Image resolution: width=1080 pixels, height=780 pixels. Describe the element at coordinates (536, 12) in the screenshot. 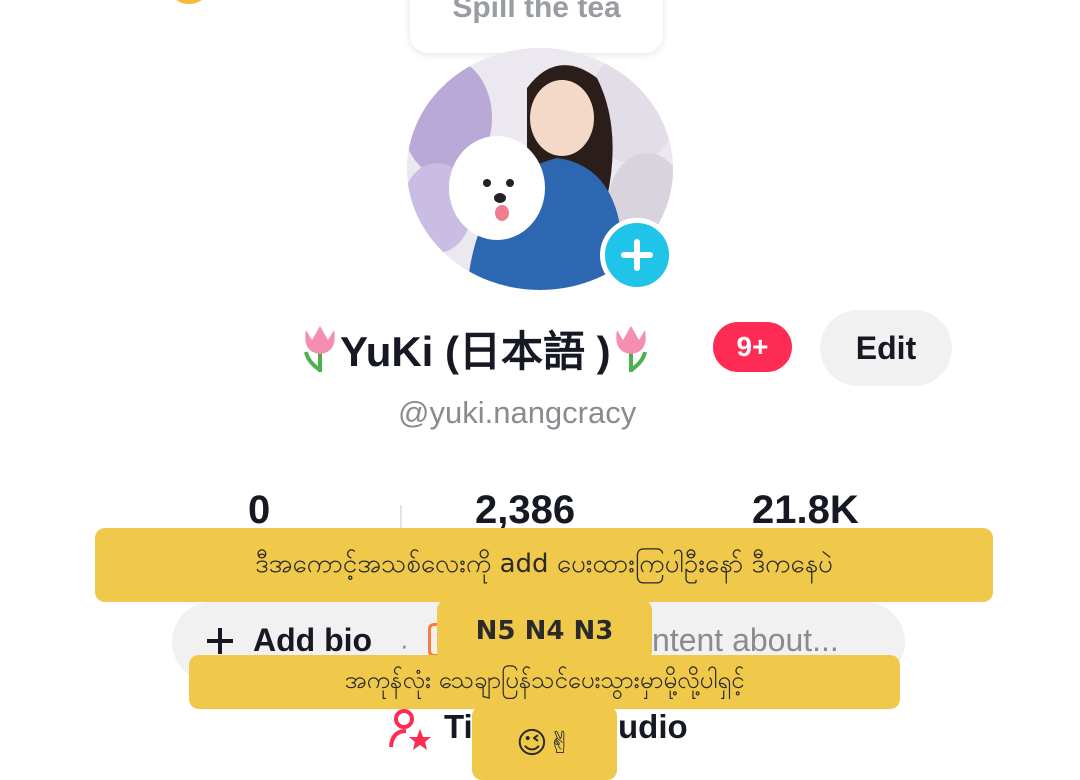

I see `status-bubble-text: Spill the tea` at that location.